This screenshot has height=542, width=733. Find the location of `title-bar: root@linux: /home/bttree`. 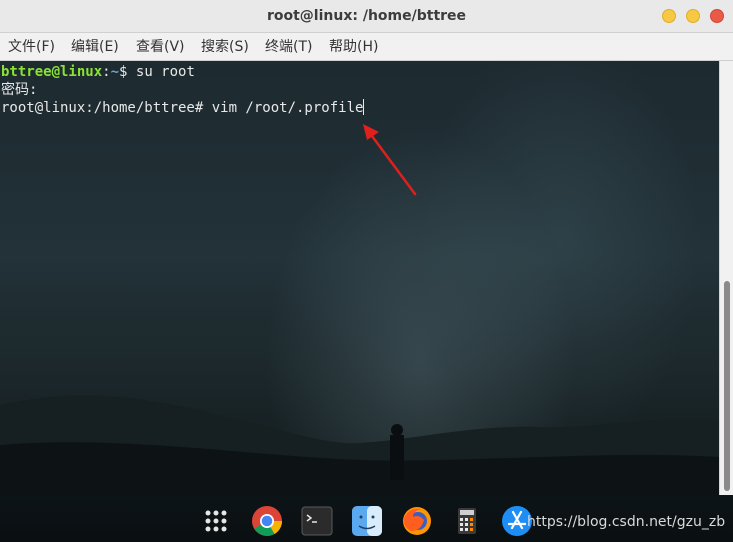

title-bar: root@linux: /home/bttree is located at coordinates (366, 16).